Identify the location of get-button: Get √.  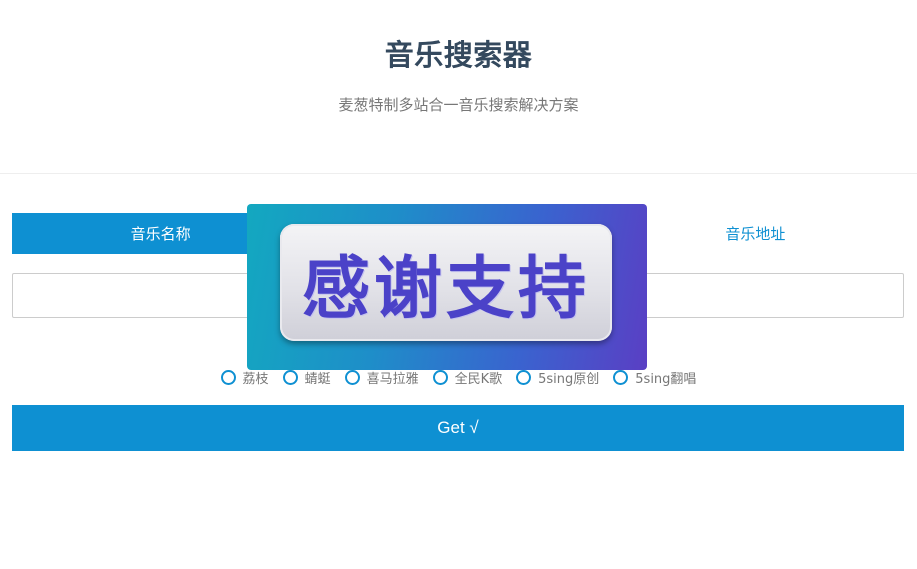
(458, 428).